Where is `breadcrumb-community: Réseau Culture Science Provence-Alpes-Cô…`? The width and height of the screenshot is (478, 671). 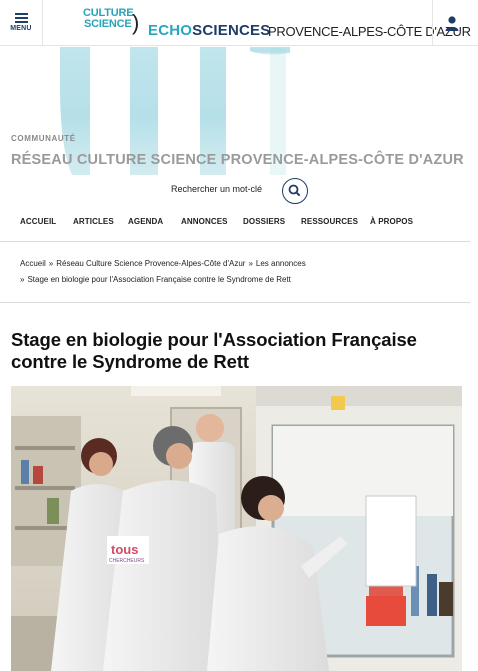 breadcrumb-community: Réseau Culture Science Provence-Alpes-Cô… is located at coordinates (150, 263).